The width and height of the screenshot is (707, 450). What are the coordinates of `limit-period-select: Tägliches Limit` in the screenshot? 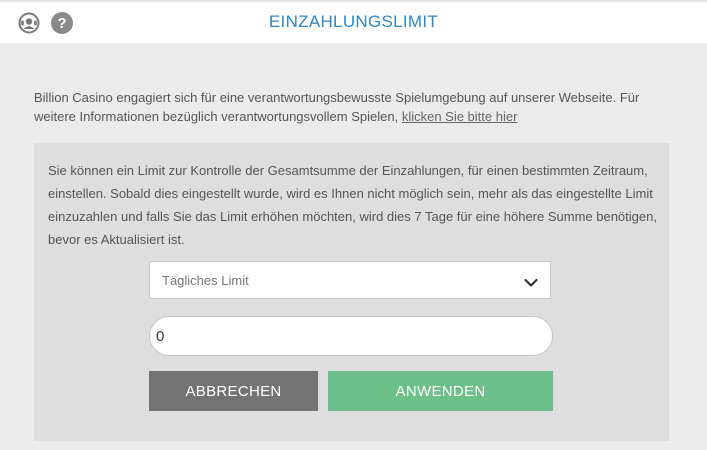 It's located at (350, 280).